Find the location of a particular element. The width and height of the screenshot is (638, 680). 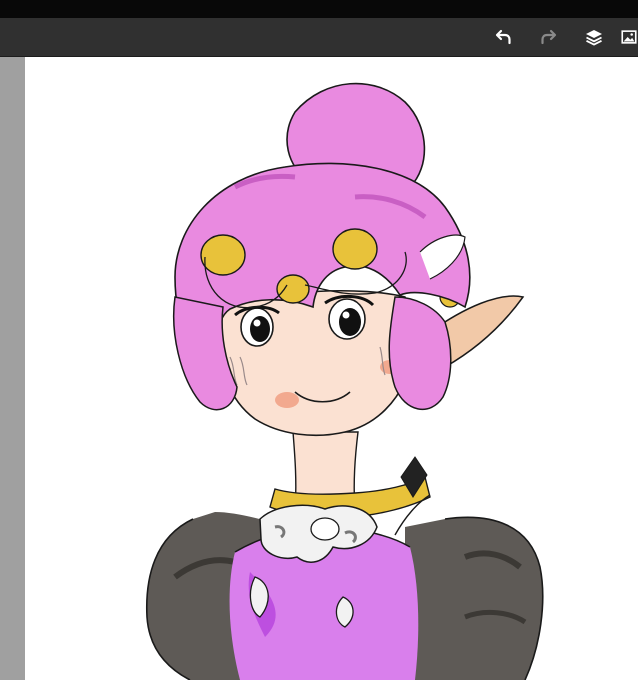

window-top-strip is located at coordinates (319, 9).